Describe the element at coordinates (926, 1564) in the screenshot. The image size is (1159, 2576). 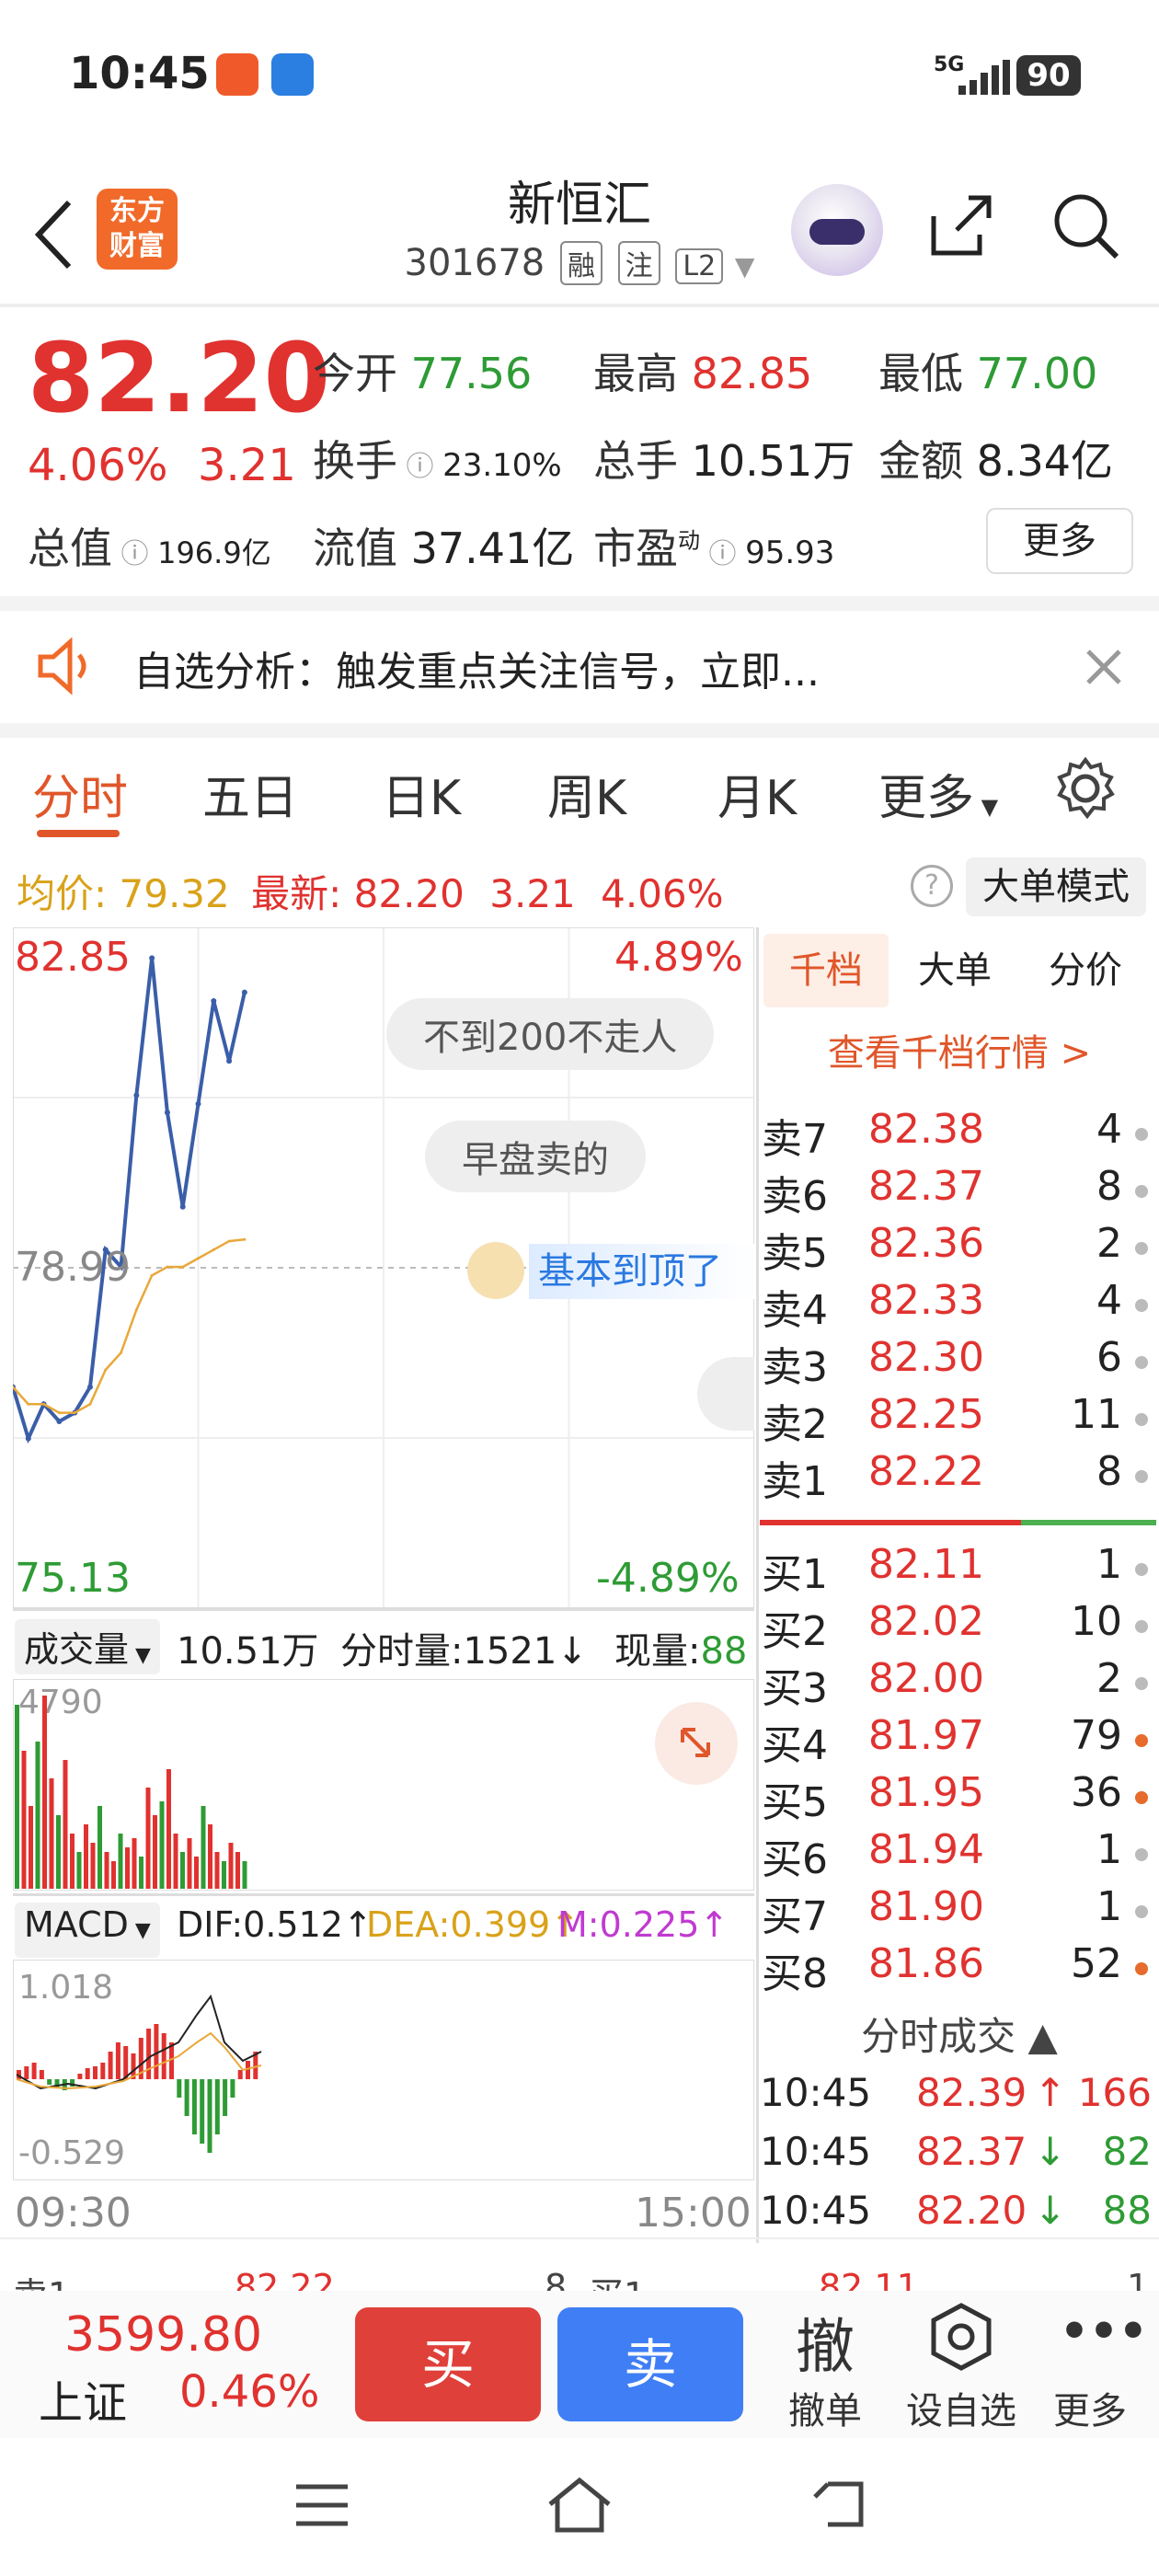
I see `bid-price: 82.11` at that location.